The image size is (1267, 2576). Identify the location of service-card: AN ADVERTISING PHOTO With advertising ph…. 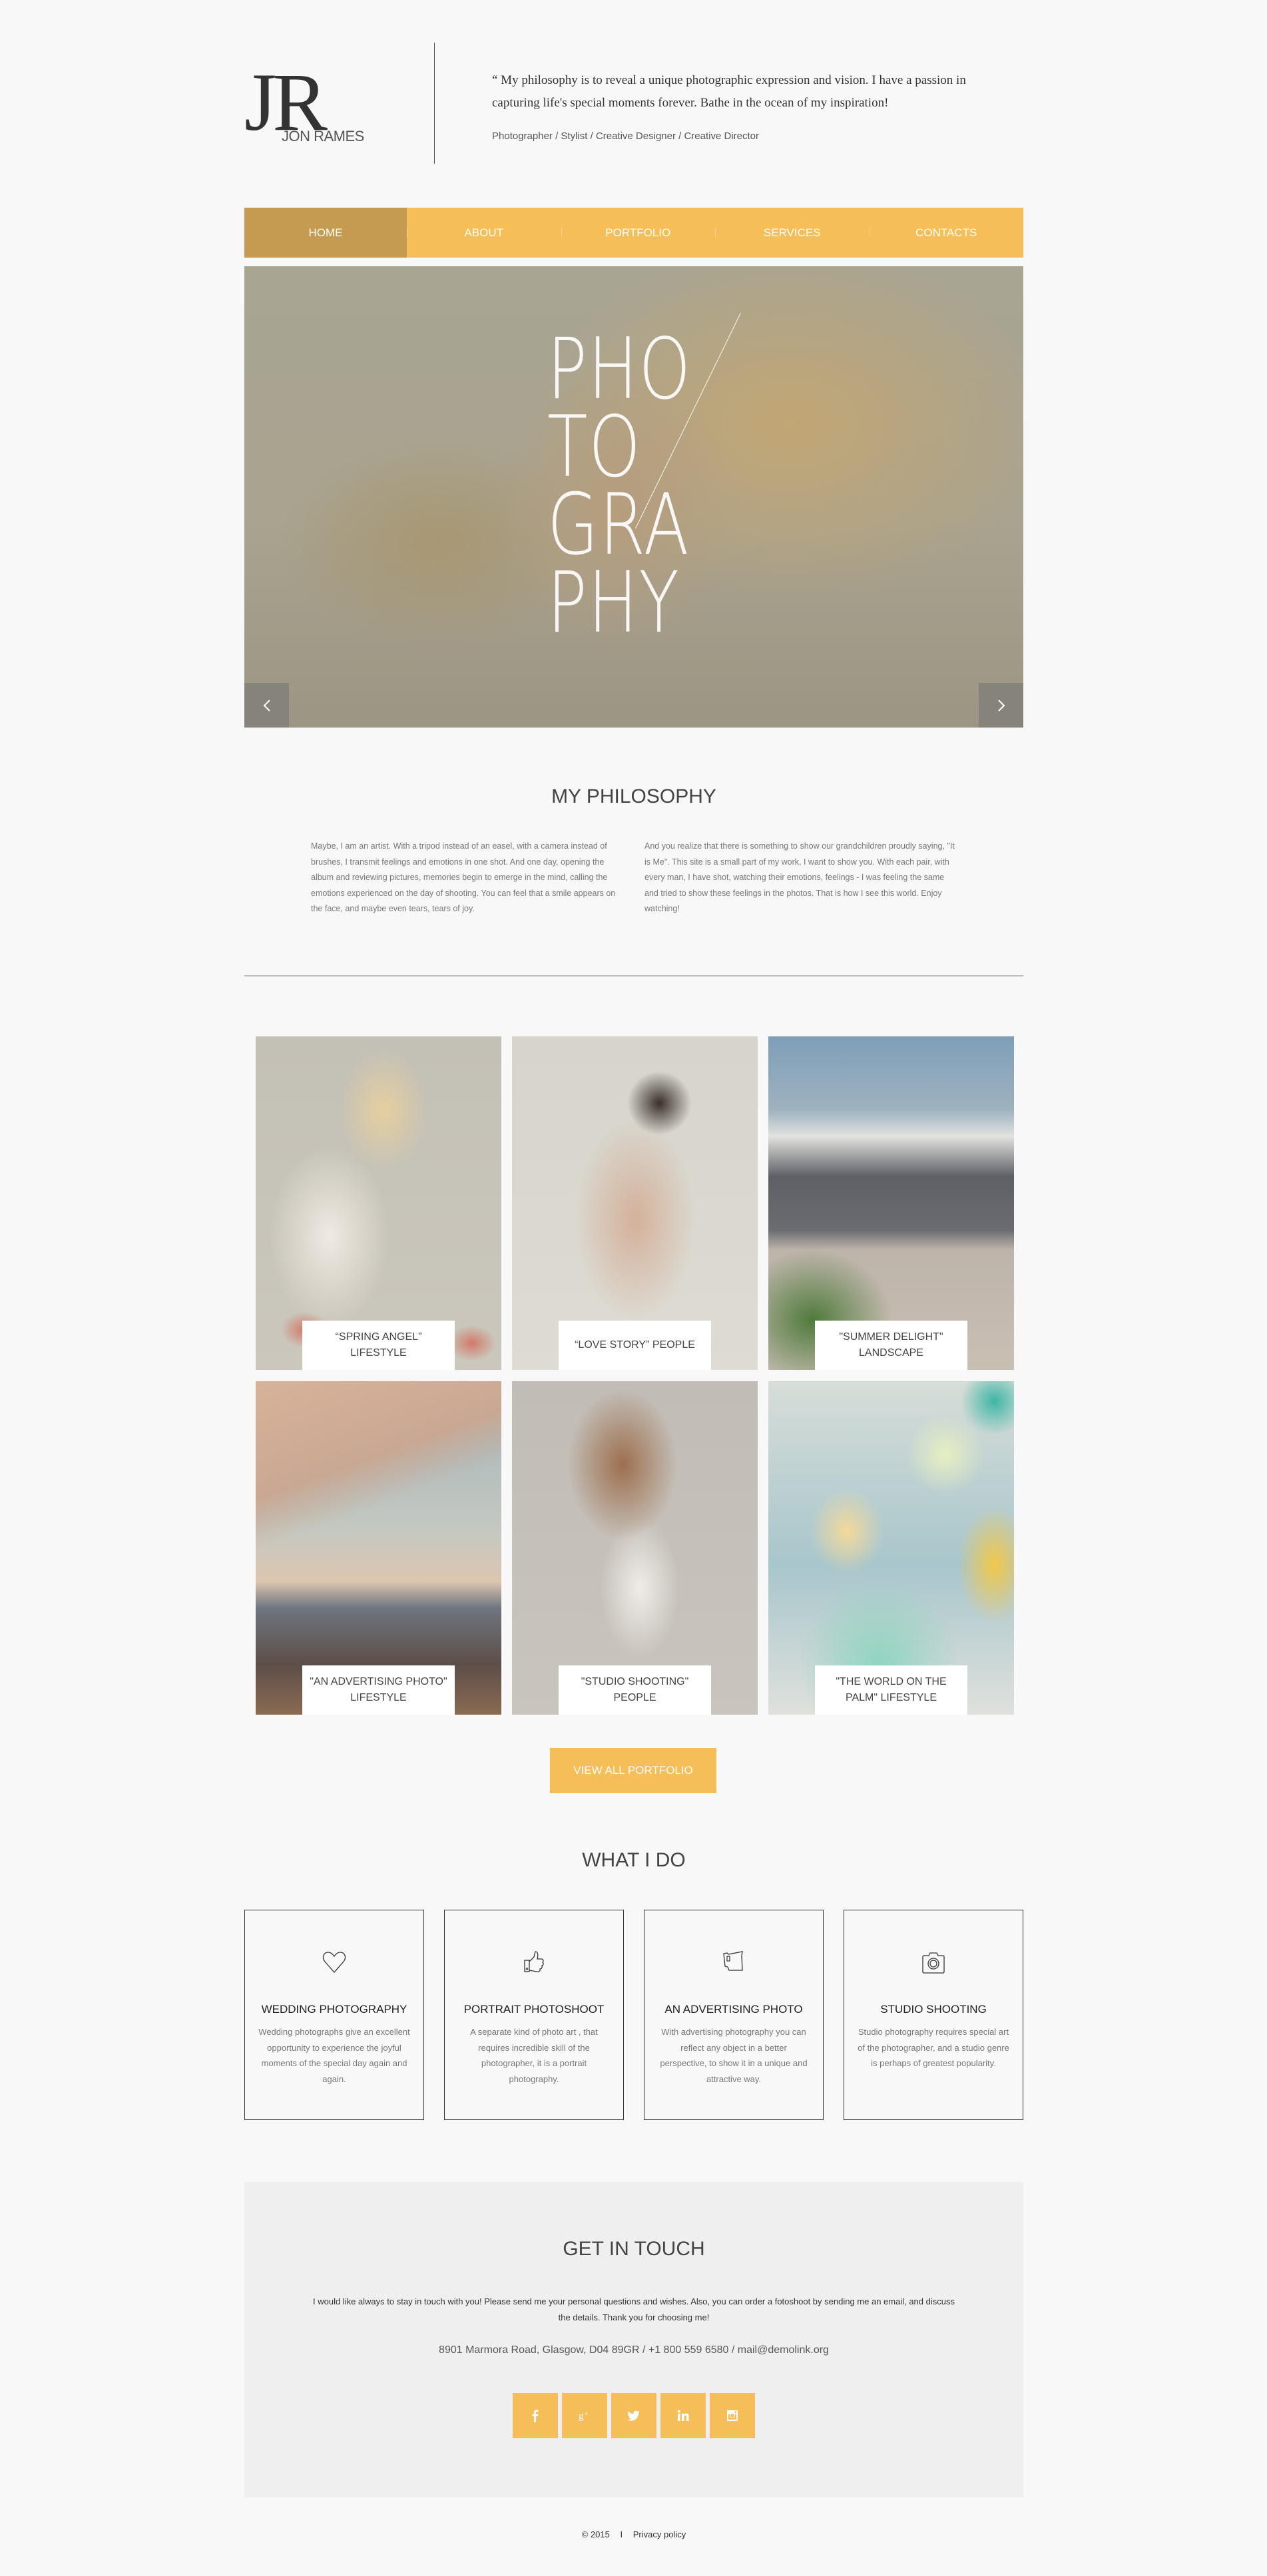
(734, 2015).